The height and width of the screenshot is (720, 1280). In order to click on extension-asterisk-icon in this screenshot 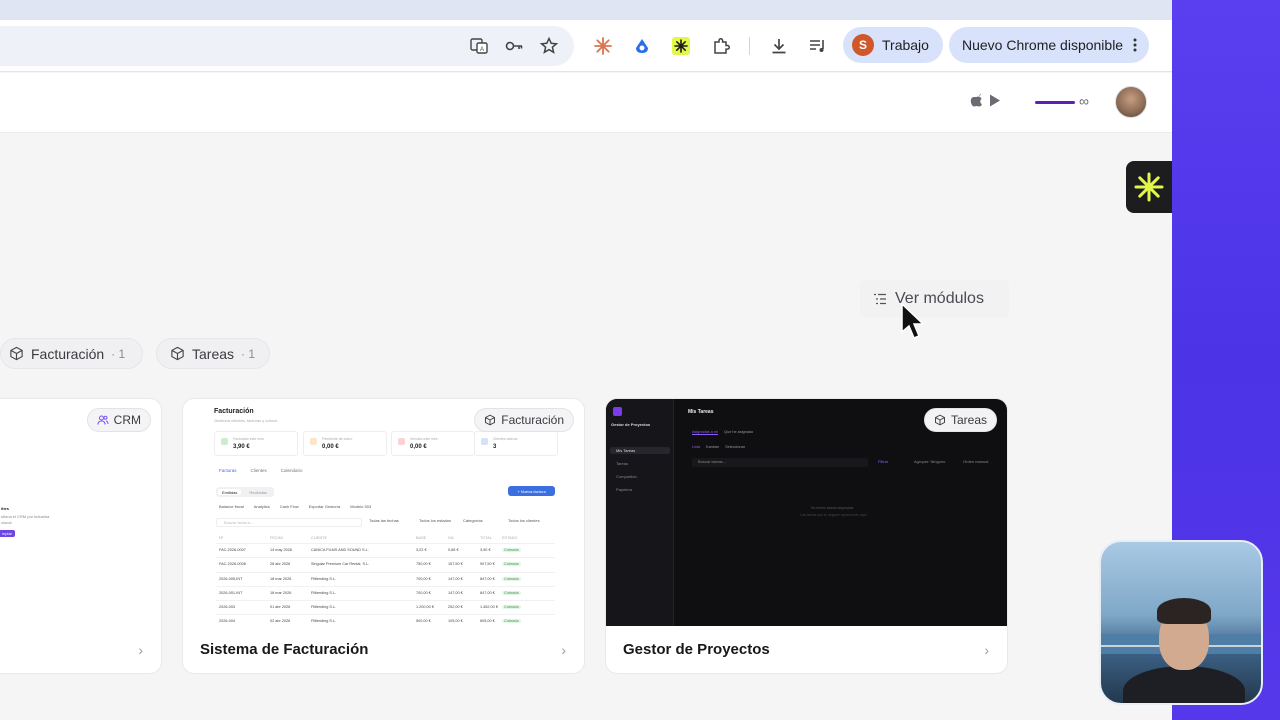, I will do `click(681, 46)`.